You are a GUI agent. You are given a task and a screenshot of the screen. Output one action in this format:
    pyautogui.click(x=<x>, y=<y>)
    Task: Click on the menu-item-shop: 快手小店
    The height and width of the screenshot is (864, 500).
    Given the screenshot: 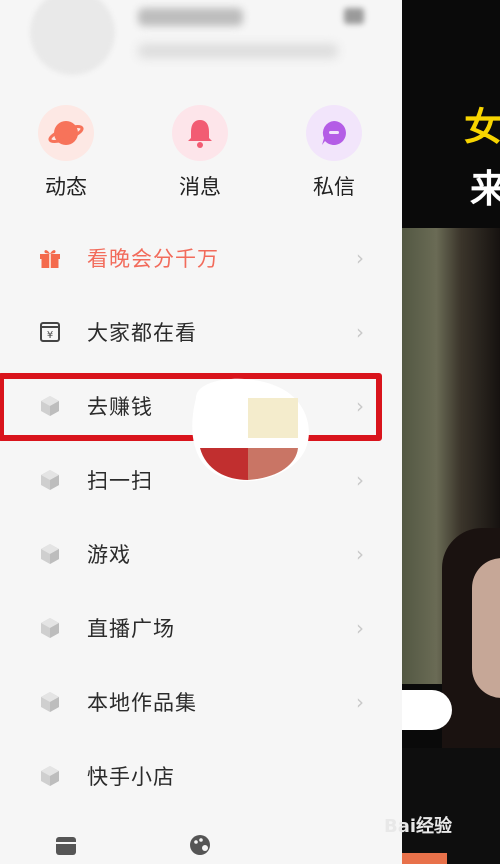 What is the action you would take?
    pyautogui.click(x=201, y=777)
    